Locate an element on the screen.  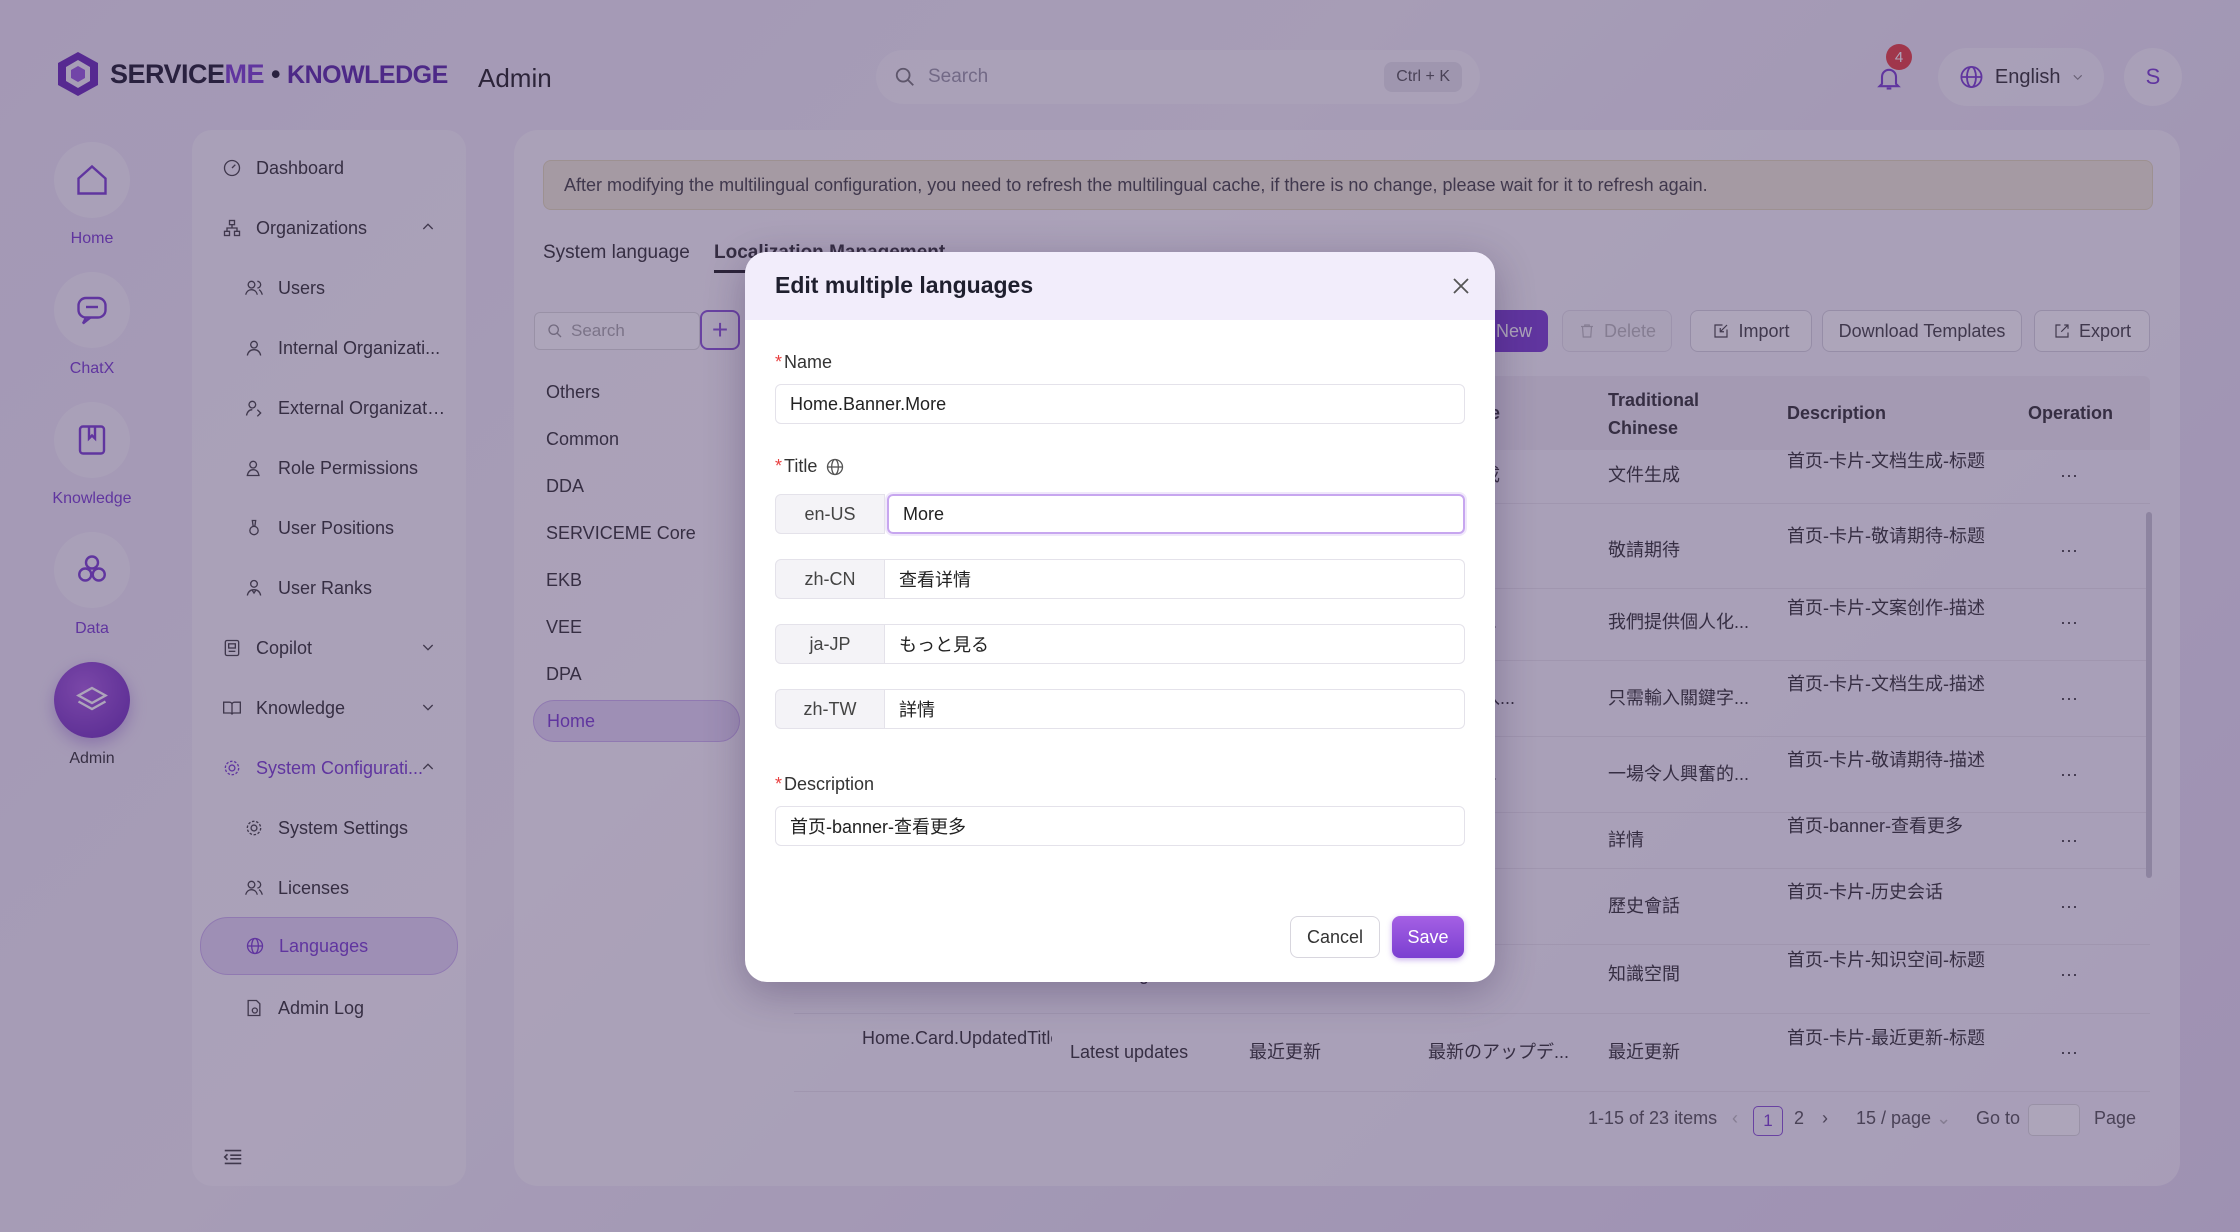
translation-row-en-us: en-US More is located at coordinates (1120, 514).